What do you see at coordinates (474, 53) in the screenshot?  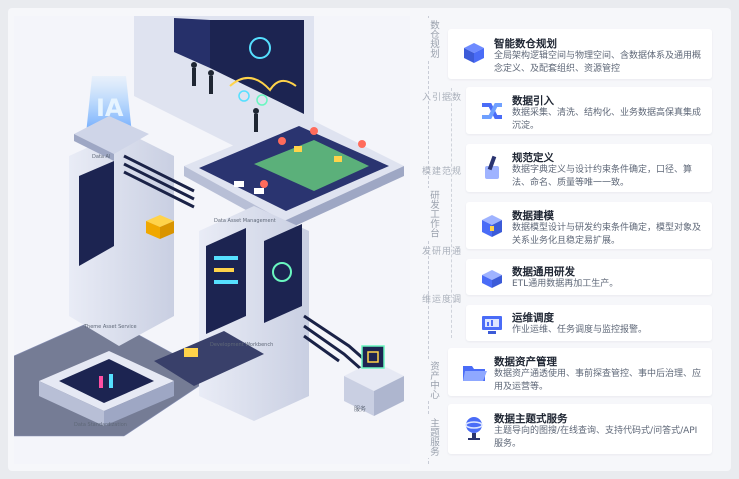 I see `cube-stack-icon` at bounding box center [474, 53].